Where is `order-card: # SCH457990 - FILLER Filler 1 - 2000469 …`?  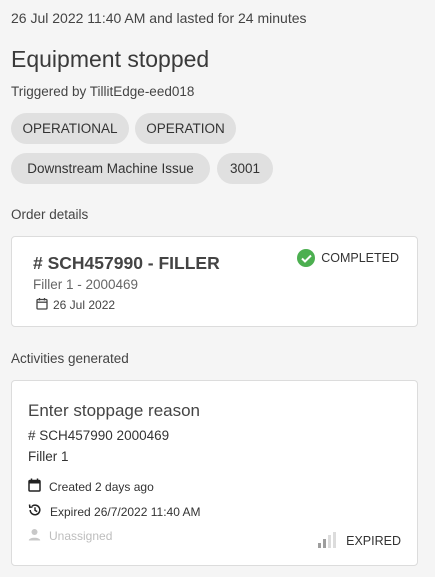 order-card: # SCH457990 - FILLER Filler 1 - 2000469 … is located at coordinates (214, 281).